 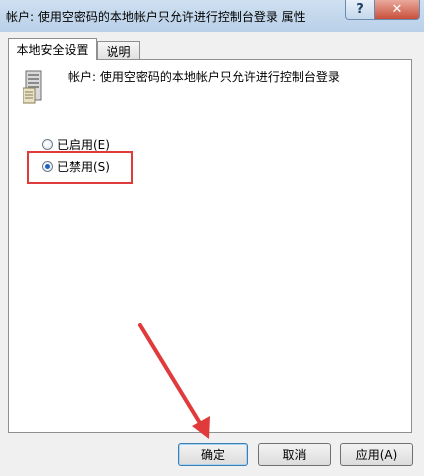 What do you see at coordinates (32, 87) in the screenshot?
I see `server-policy-icon` at bounding box center [32, 87].